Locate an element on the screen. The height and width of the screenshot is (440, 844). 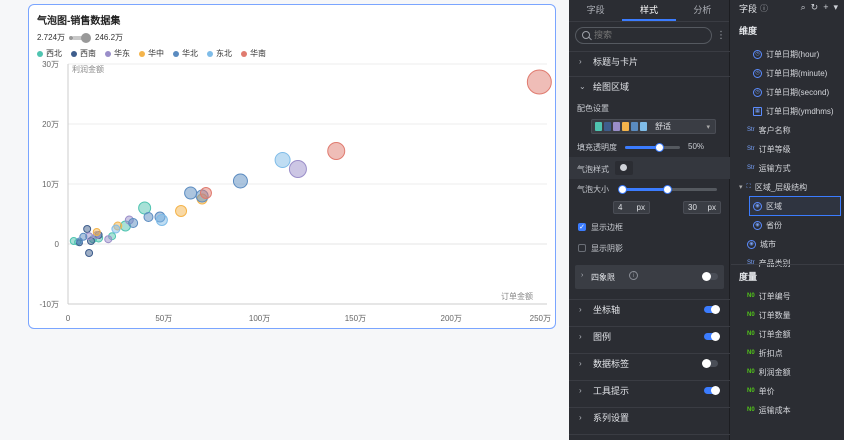
dimension-field: Str 运输方式 is located at coordinates (787, 168).